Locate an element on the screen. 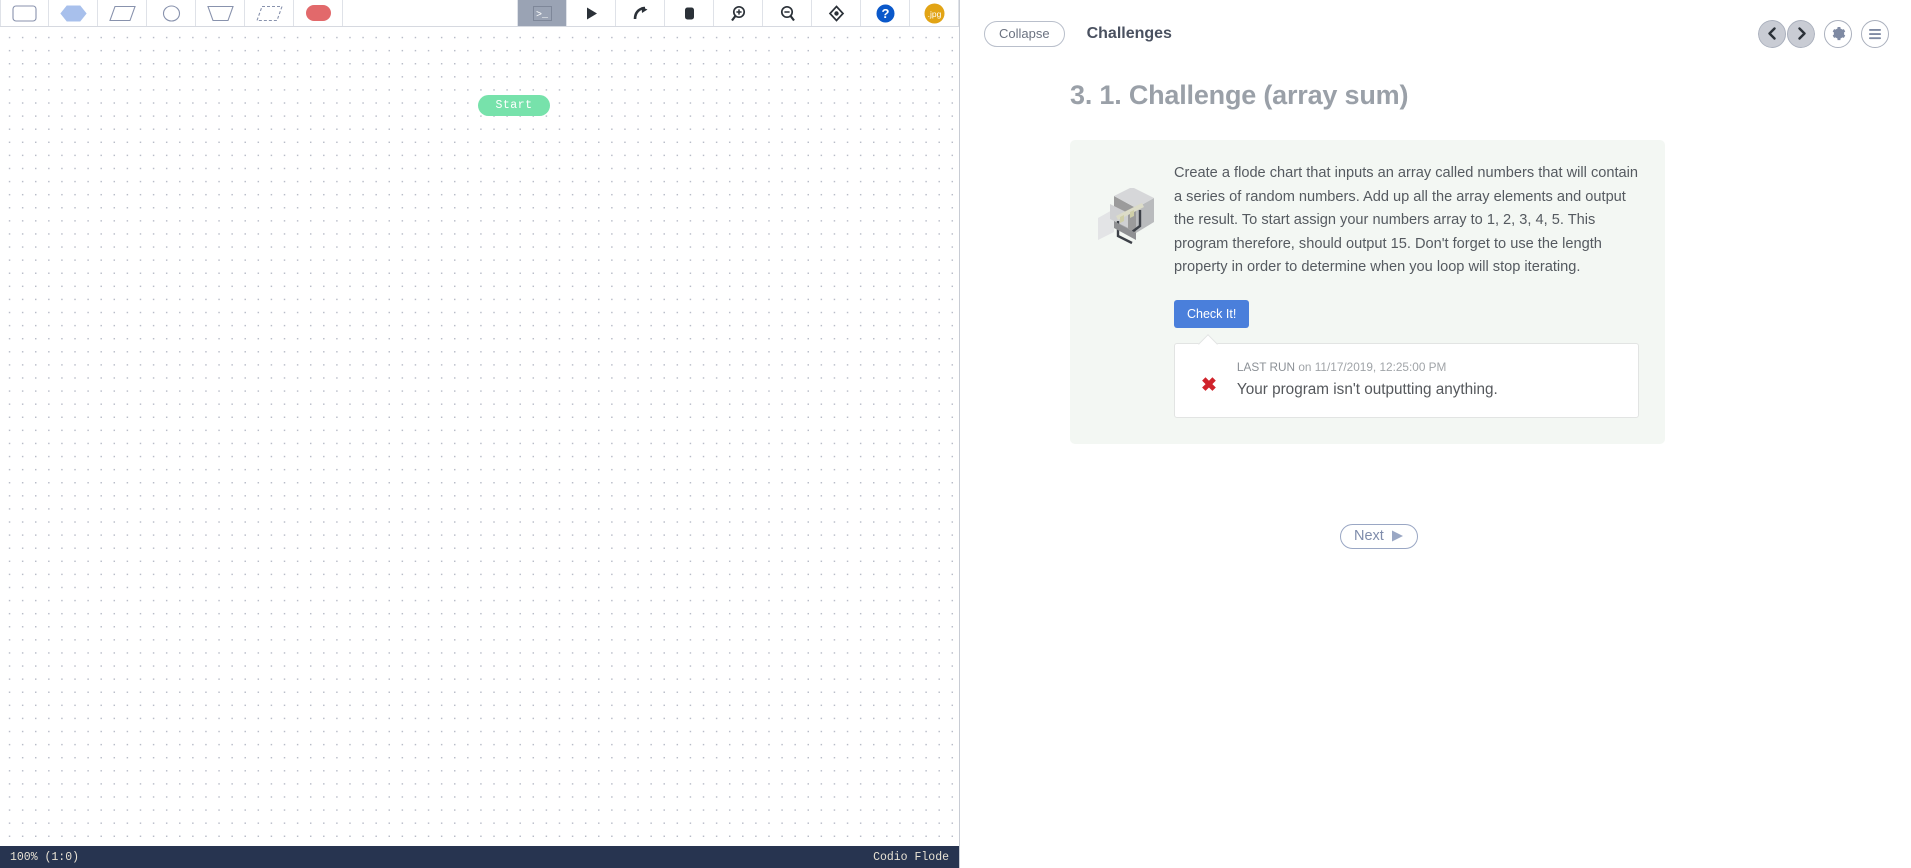  collapse-button-label: Collapse is located at coordinates (1024, 33).